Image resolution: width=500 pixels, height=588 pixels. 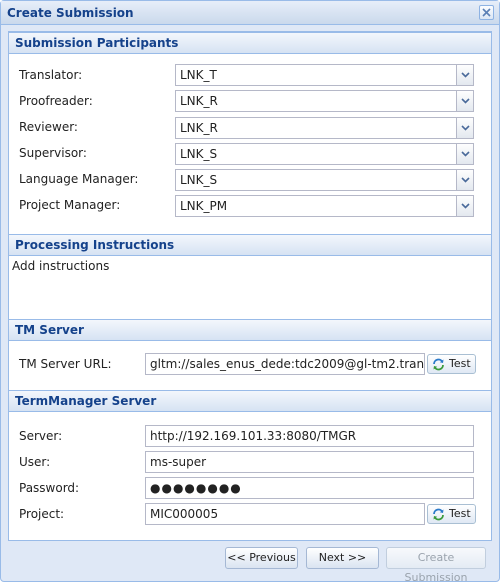 What do you see at coordinates (70, 13) in the screenshot?
I see `dialog-title: Create Submission` at bounding box center [70, 13].